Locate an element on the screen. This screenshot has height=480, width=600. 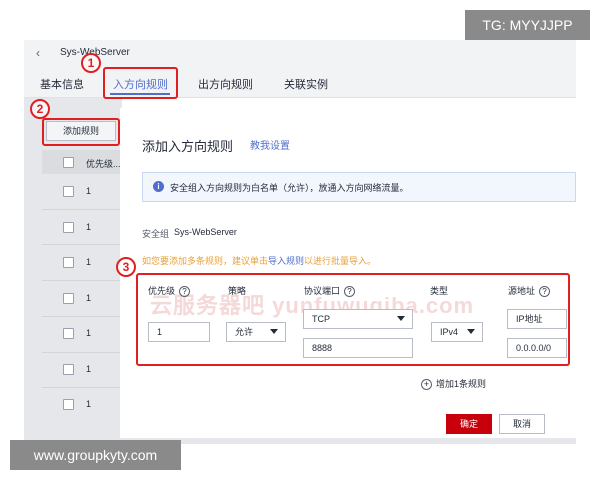
tg-banner: TG: MYYJJPP is located at coordinates (527, 25).